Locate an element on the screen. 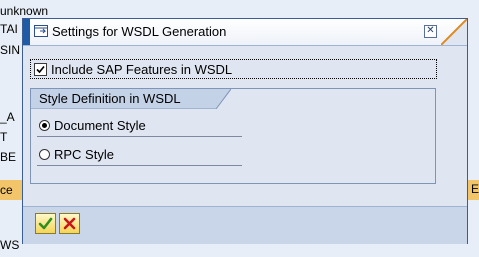 Image resolution: width=479 pixels, height=257 pixels. radio-button-rpc-style is located at coordinates (44, 154).